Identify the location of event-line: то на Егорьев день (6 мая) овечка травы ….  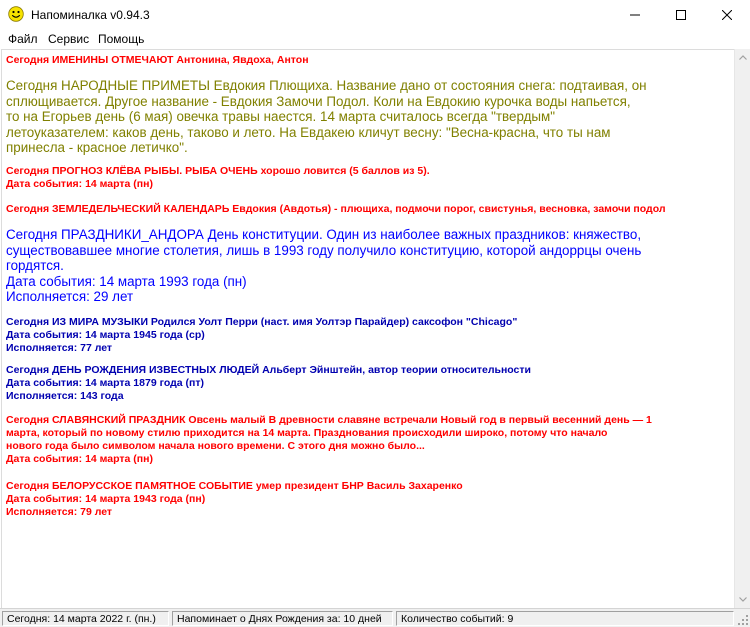
(281, 116).